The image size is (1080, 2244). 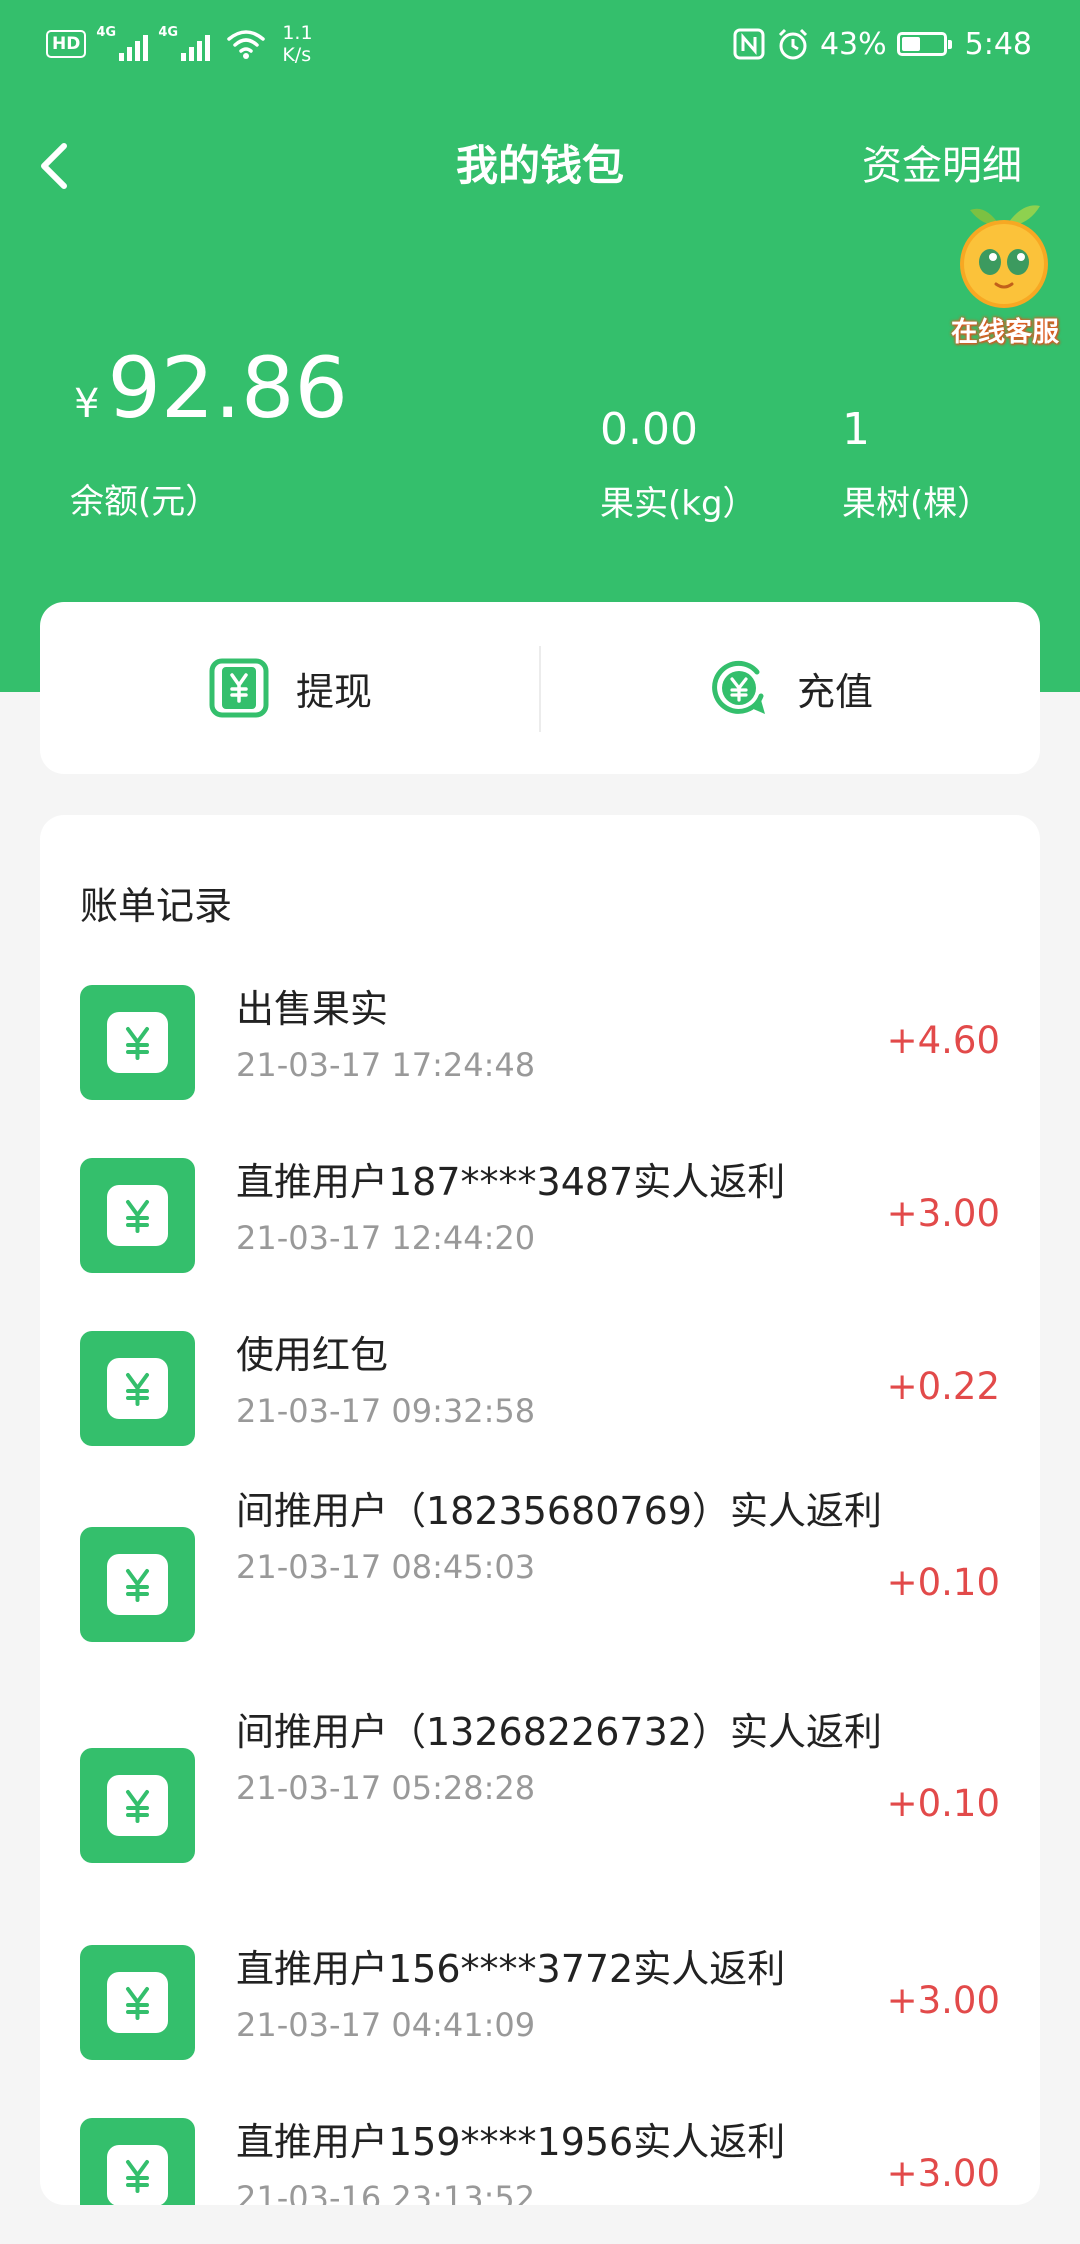 What do you see at coordinates (87, 404) in the screenshot?
I see `currency-symbol: ¥` at bounding box center [87, 404].